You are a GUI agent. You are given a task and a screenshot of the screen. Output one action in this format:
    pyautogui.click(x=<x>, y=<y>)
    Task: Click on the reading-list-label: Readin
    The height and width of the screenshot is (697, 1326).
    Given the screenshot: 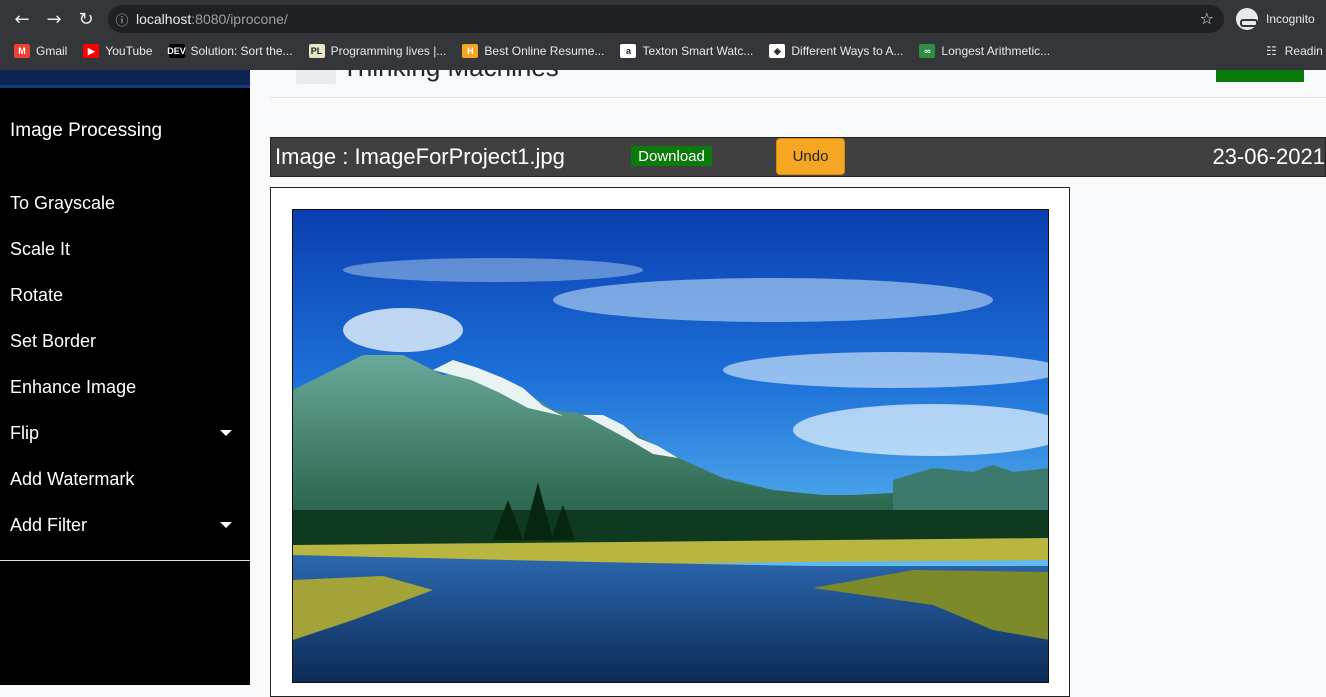 What is the action you would take?
    pyautogui.click(x=1303, y=51)
    